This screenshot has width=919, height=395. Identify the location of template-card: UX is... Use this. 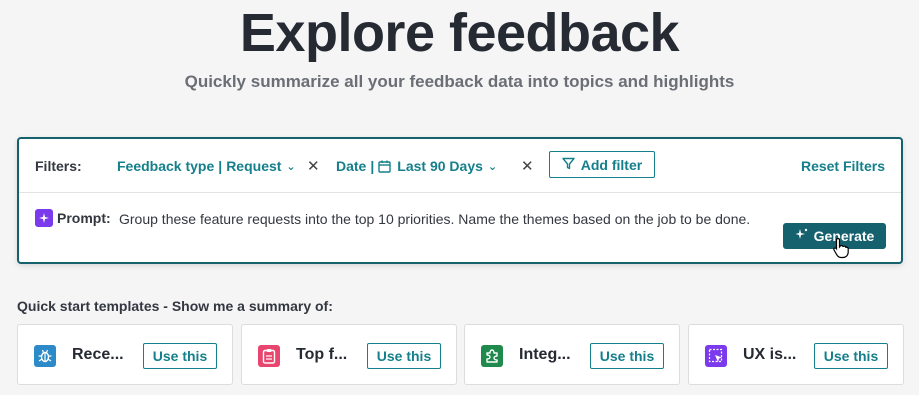
(796, 354).